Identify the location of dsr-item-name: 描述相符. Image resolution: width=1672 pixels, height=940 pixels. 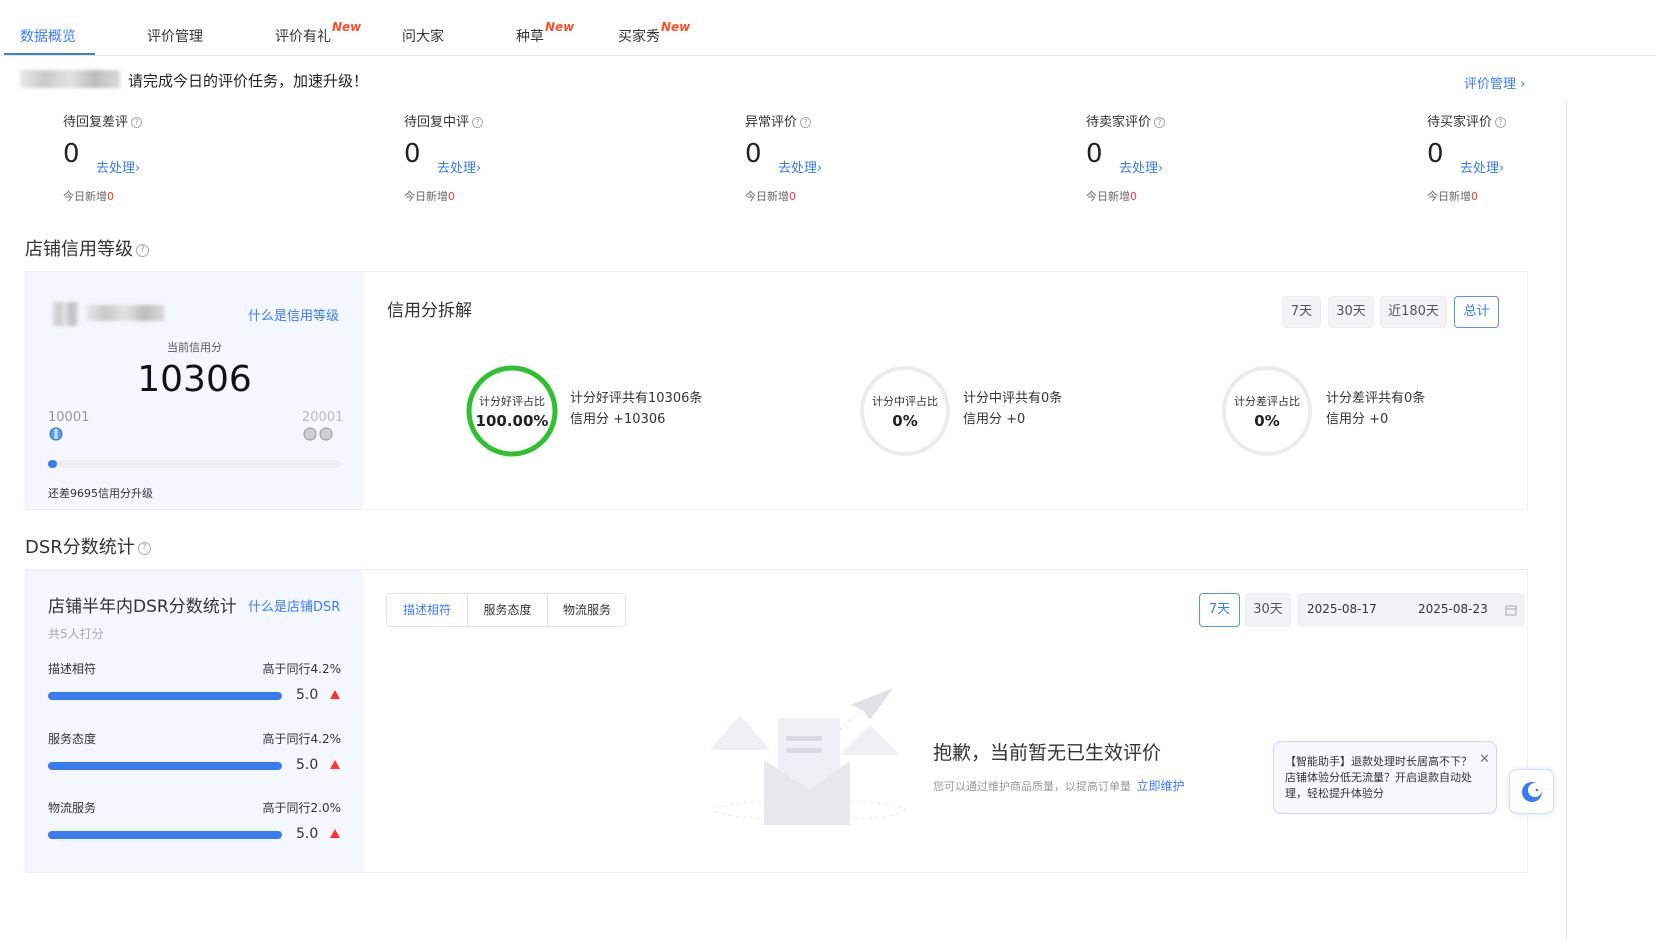
(72, 669).